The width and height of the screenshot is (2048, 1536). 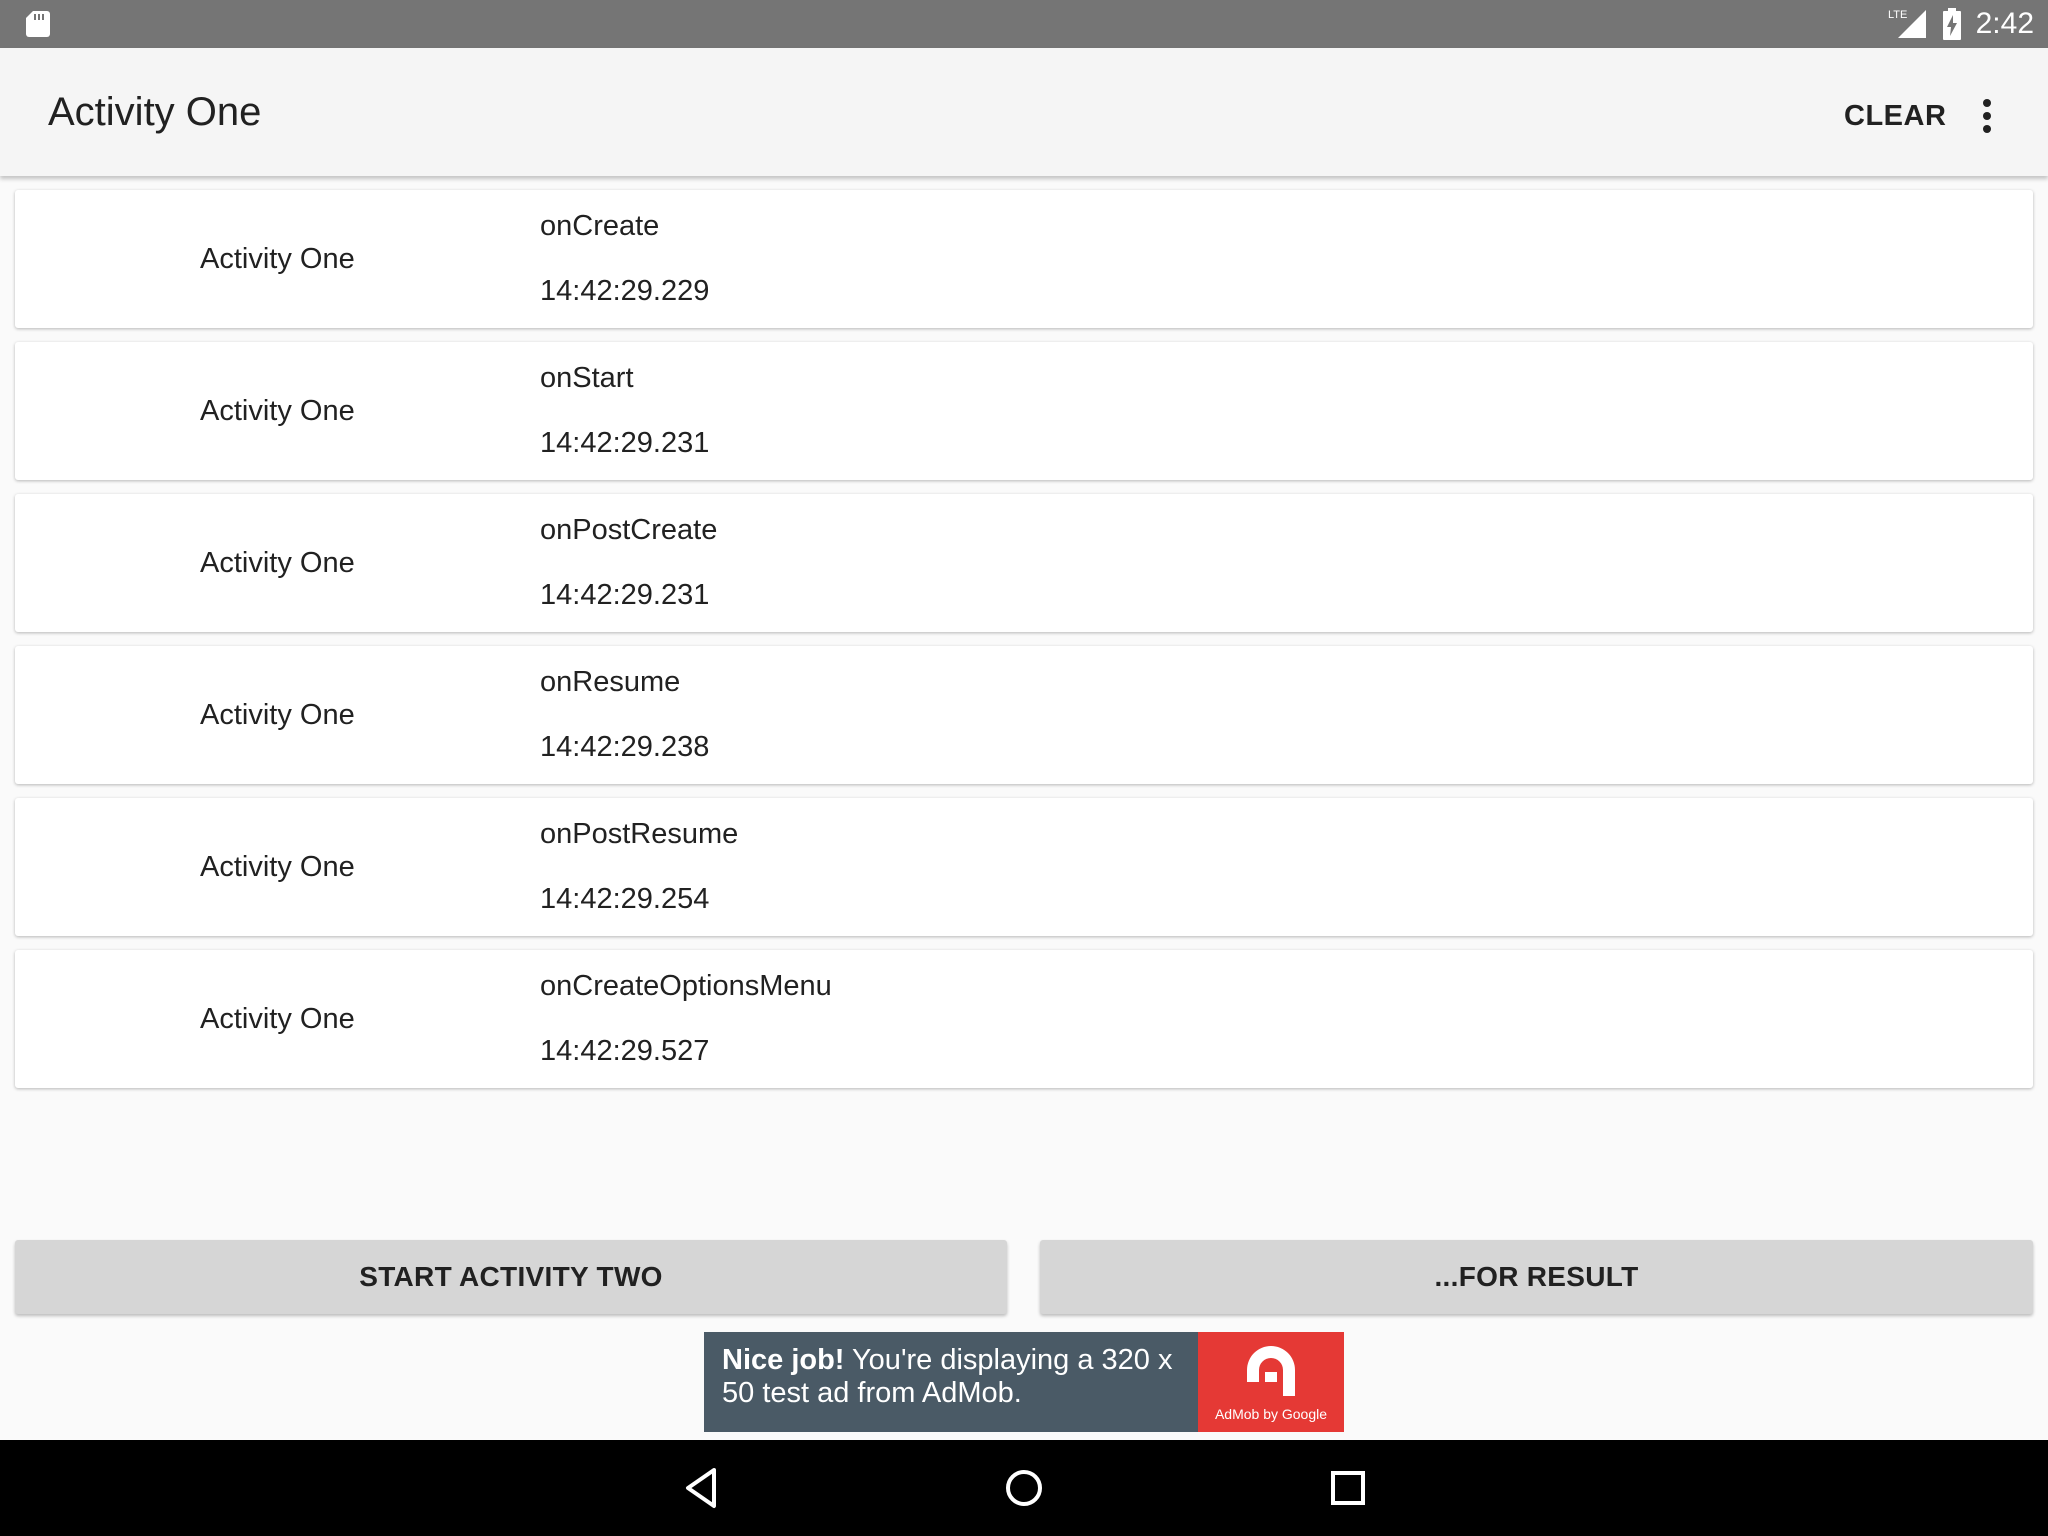 What do you see at coordinates (1271, 1414) in the screenshot?
I see `admob-brand-text: AdMob by Google` at bounding box center [1271, 1414].